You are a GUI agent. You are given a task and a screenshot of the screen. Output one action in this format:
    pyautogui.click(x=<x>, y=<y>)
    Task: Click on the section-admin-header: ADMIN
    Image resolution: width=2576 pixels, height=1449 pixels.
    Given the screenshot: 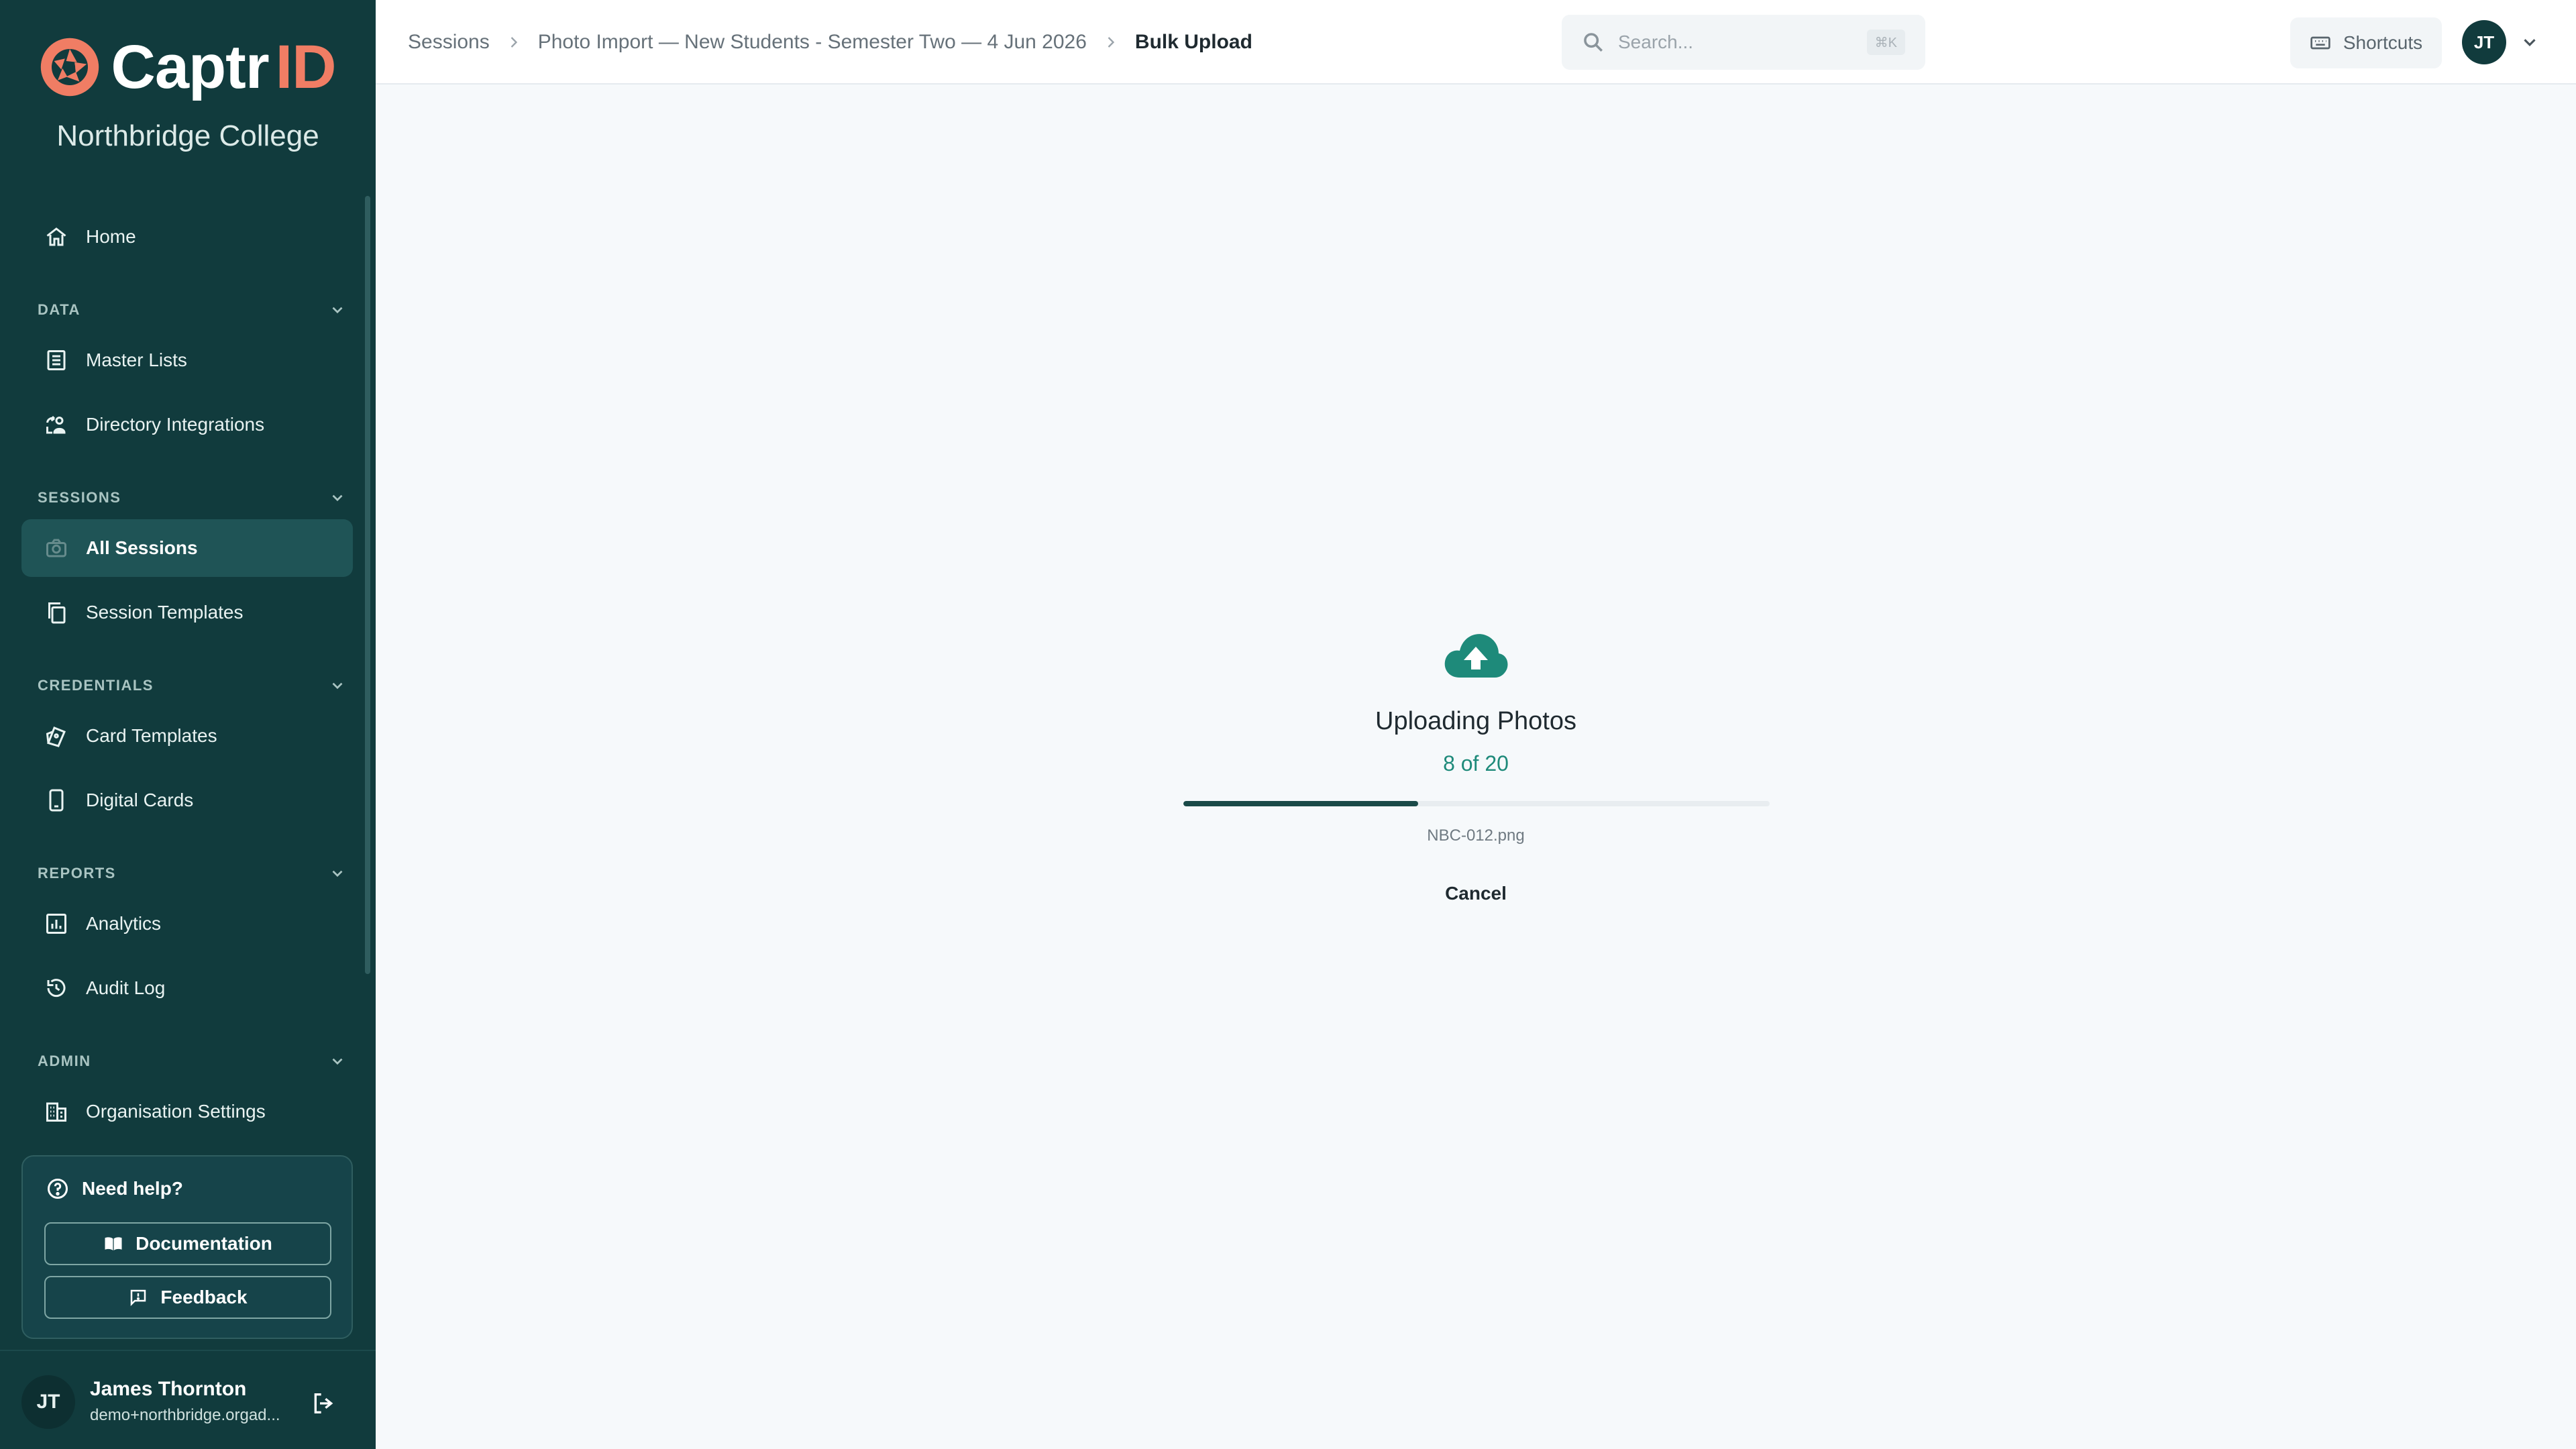 What is the action you would take?
    pyautogui.click(x=192, y=1061)
    